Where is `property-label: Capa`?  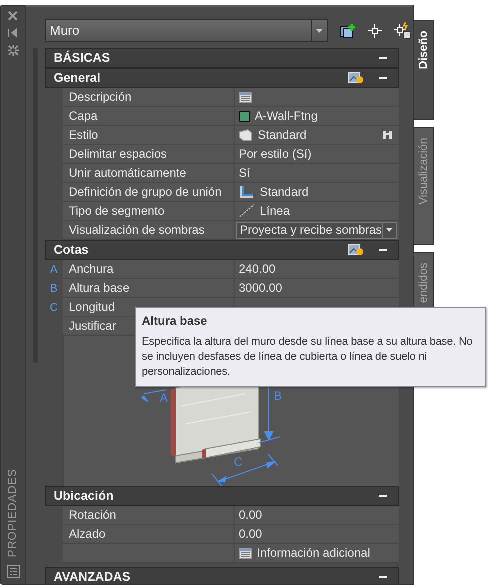 property-label: Capa is located at coordinates (83, 116).